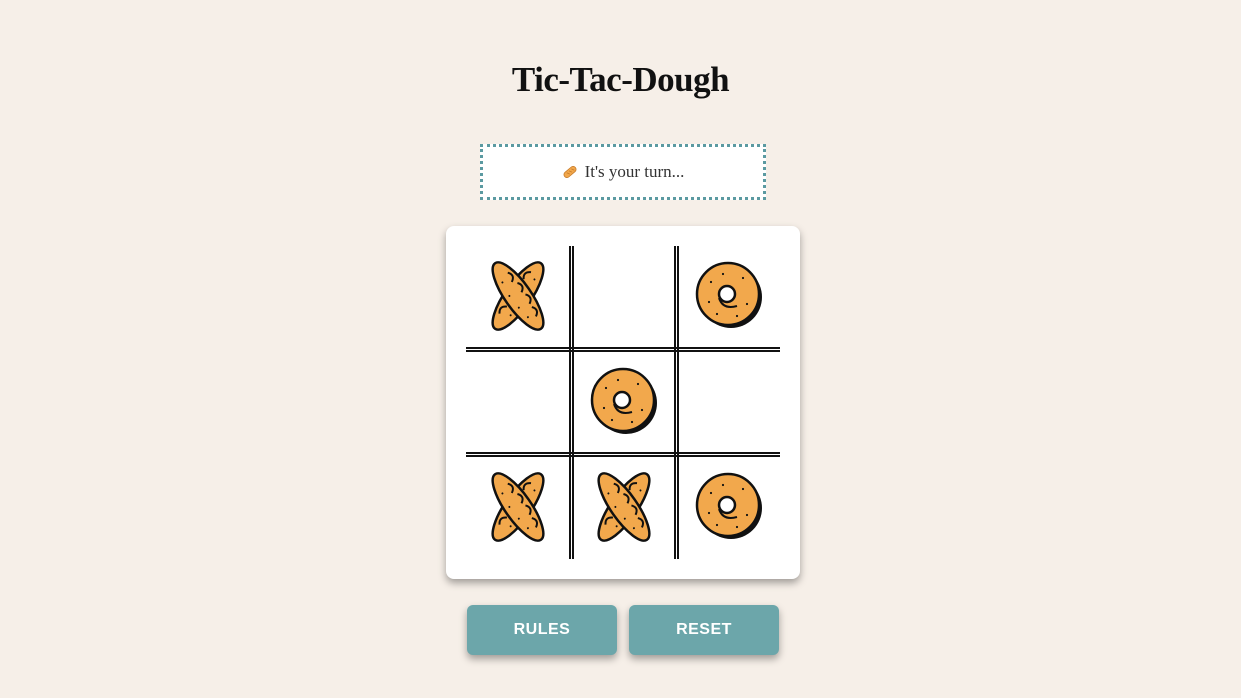  I want to click on game-board, so click(623, 402).